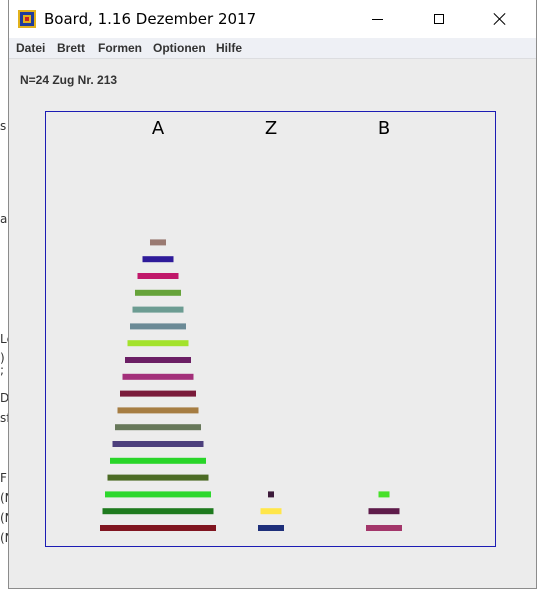 The width and height of the screenshot is (538, 590). I want to click on background-text-fragment: s, so click(3, 126).